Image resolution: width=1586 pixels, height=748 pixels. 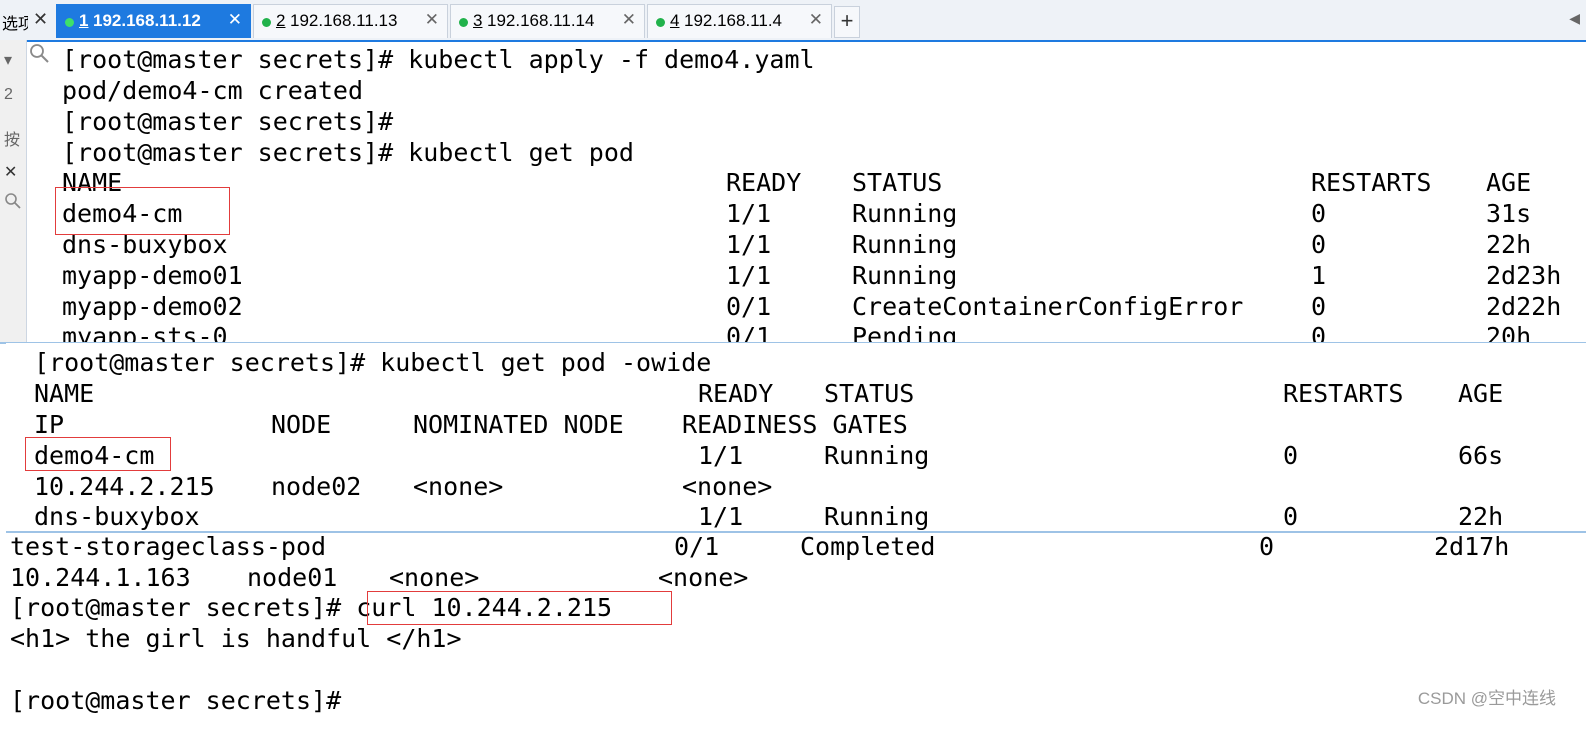 I want to click on prompt: [root@master secrets]#, so click(x=183, y=607).